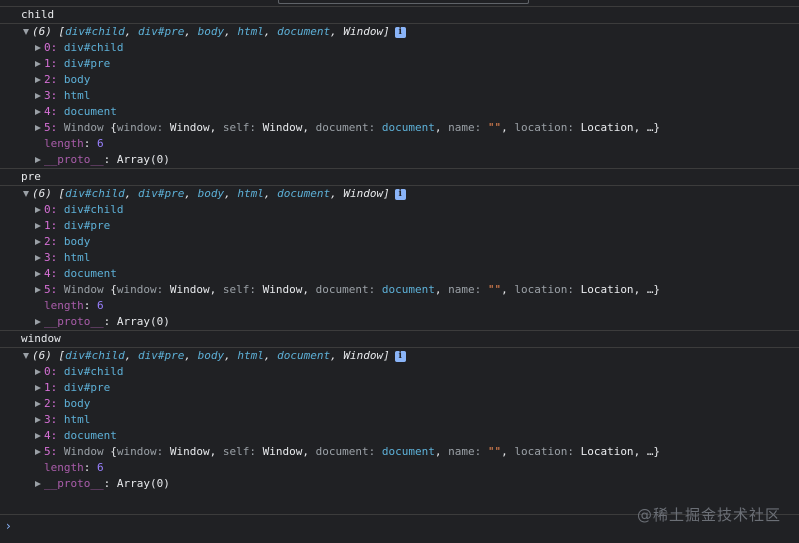 This screenshot has width=799, height=543. Describe the element at coordinates (708, 515) in the screenshot. I see `watermark: @稀土掘金技术社区` at that location.